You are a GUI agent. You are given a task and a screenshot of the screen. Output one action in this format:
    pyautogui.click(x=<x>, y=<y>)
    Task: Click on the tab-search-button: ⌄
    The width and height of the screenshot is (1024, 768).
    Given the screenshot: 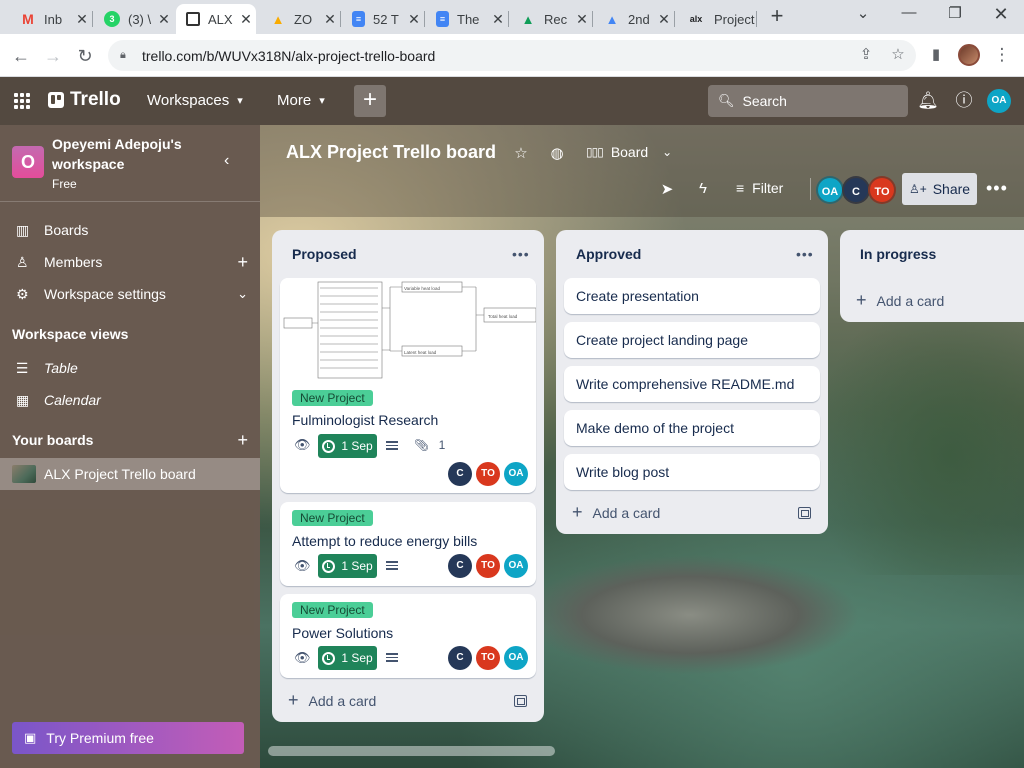 What is the action you would take?
    pyautogui.click(x=863, y=15)
    